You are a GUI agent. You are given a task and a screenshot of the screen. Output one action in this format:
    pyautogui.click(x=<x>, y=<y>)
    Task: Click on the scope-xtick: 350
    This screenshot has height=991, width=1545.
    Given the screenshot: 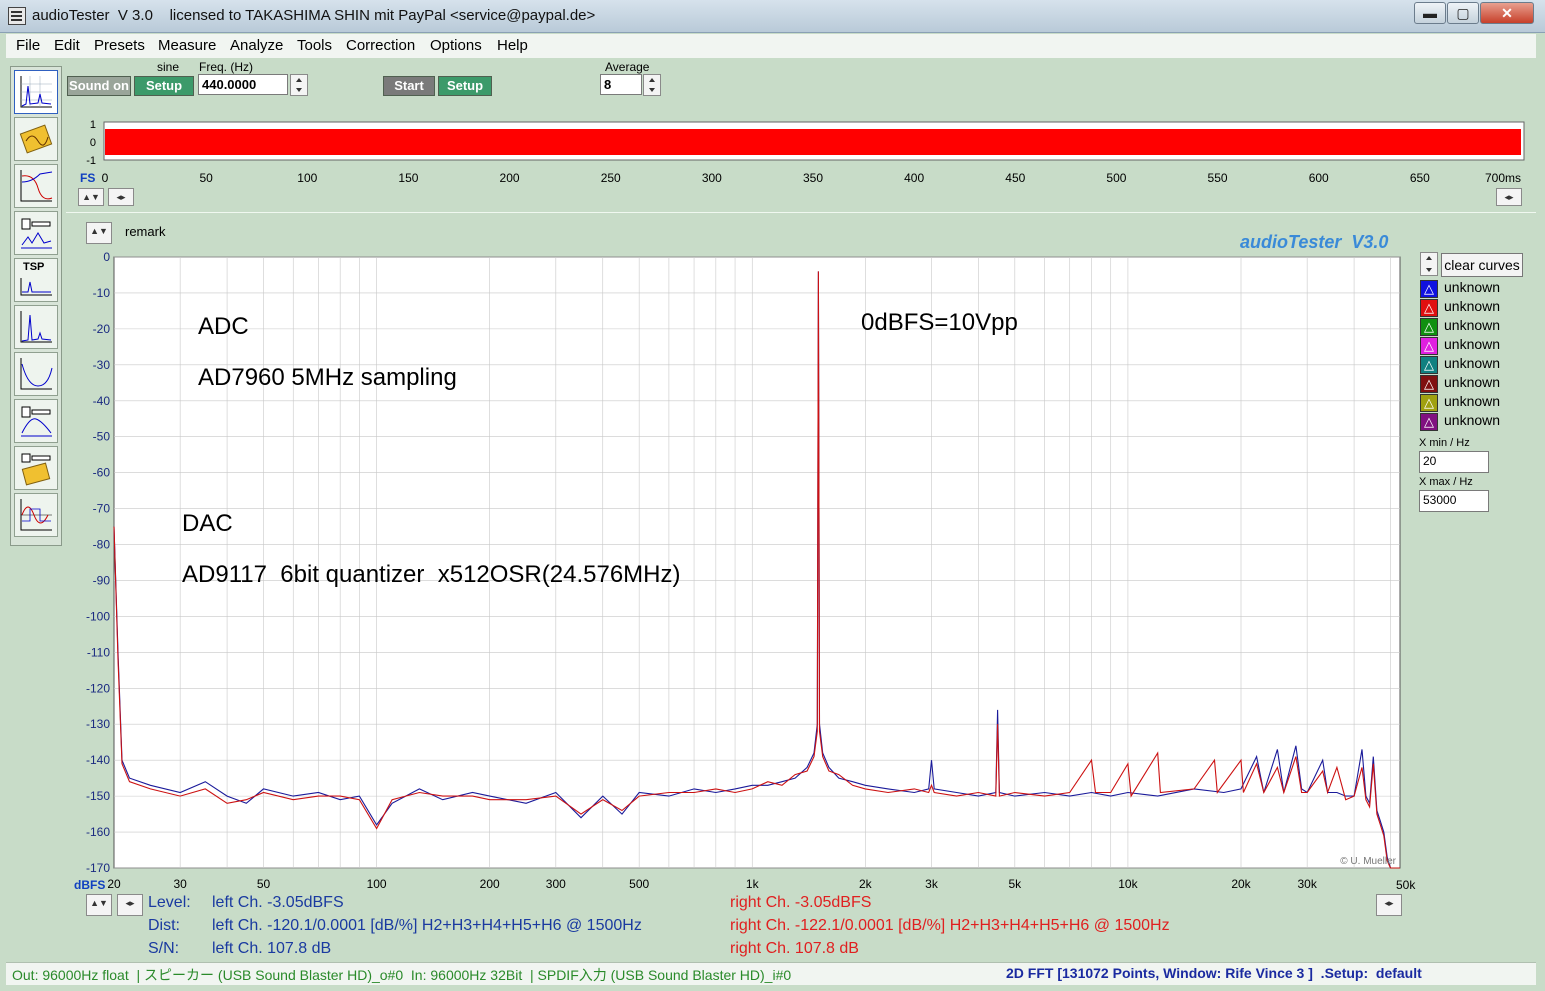 What is the action you would take?
    pyautogui.click(x=813, y=178)
    